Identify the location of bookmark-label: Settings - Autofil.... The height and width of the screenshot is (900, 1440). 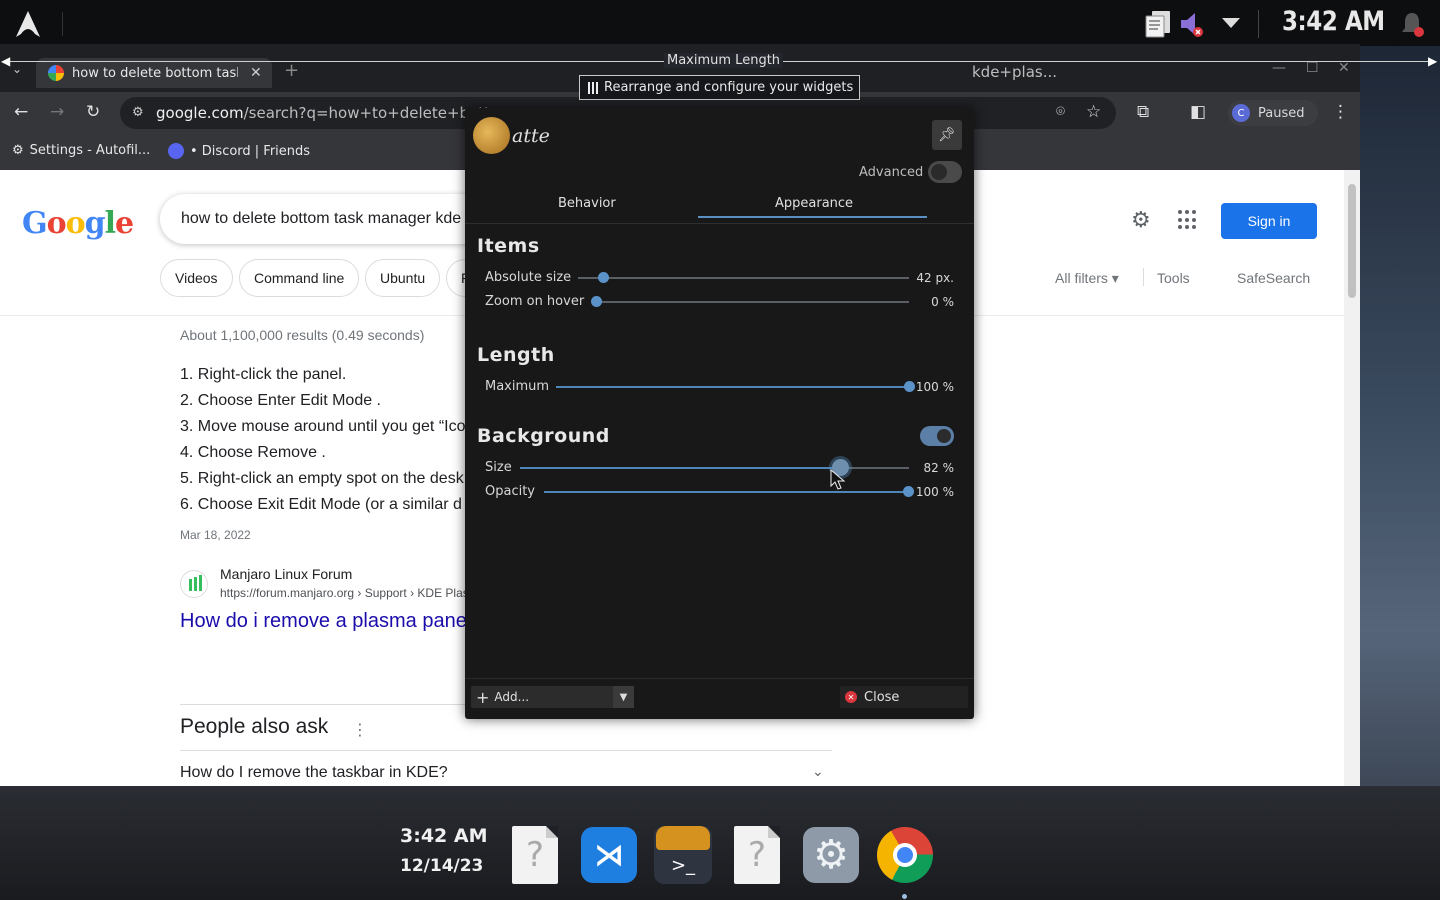
(90, 150).